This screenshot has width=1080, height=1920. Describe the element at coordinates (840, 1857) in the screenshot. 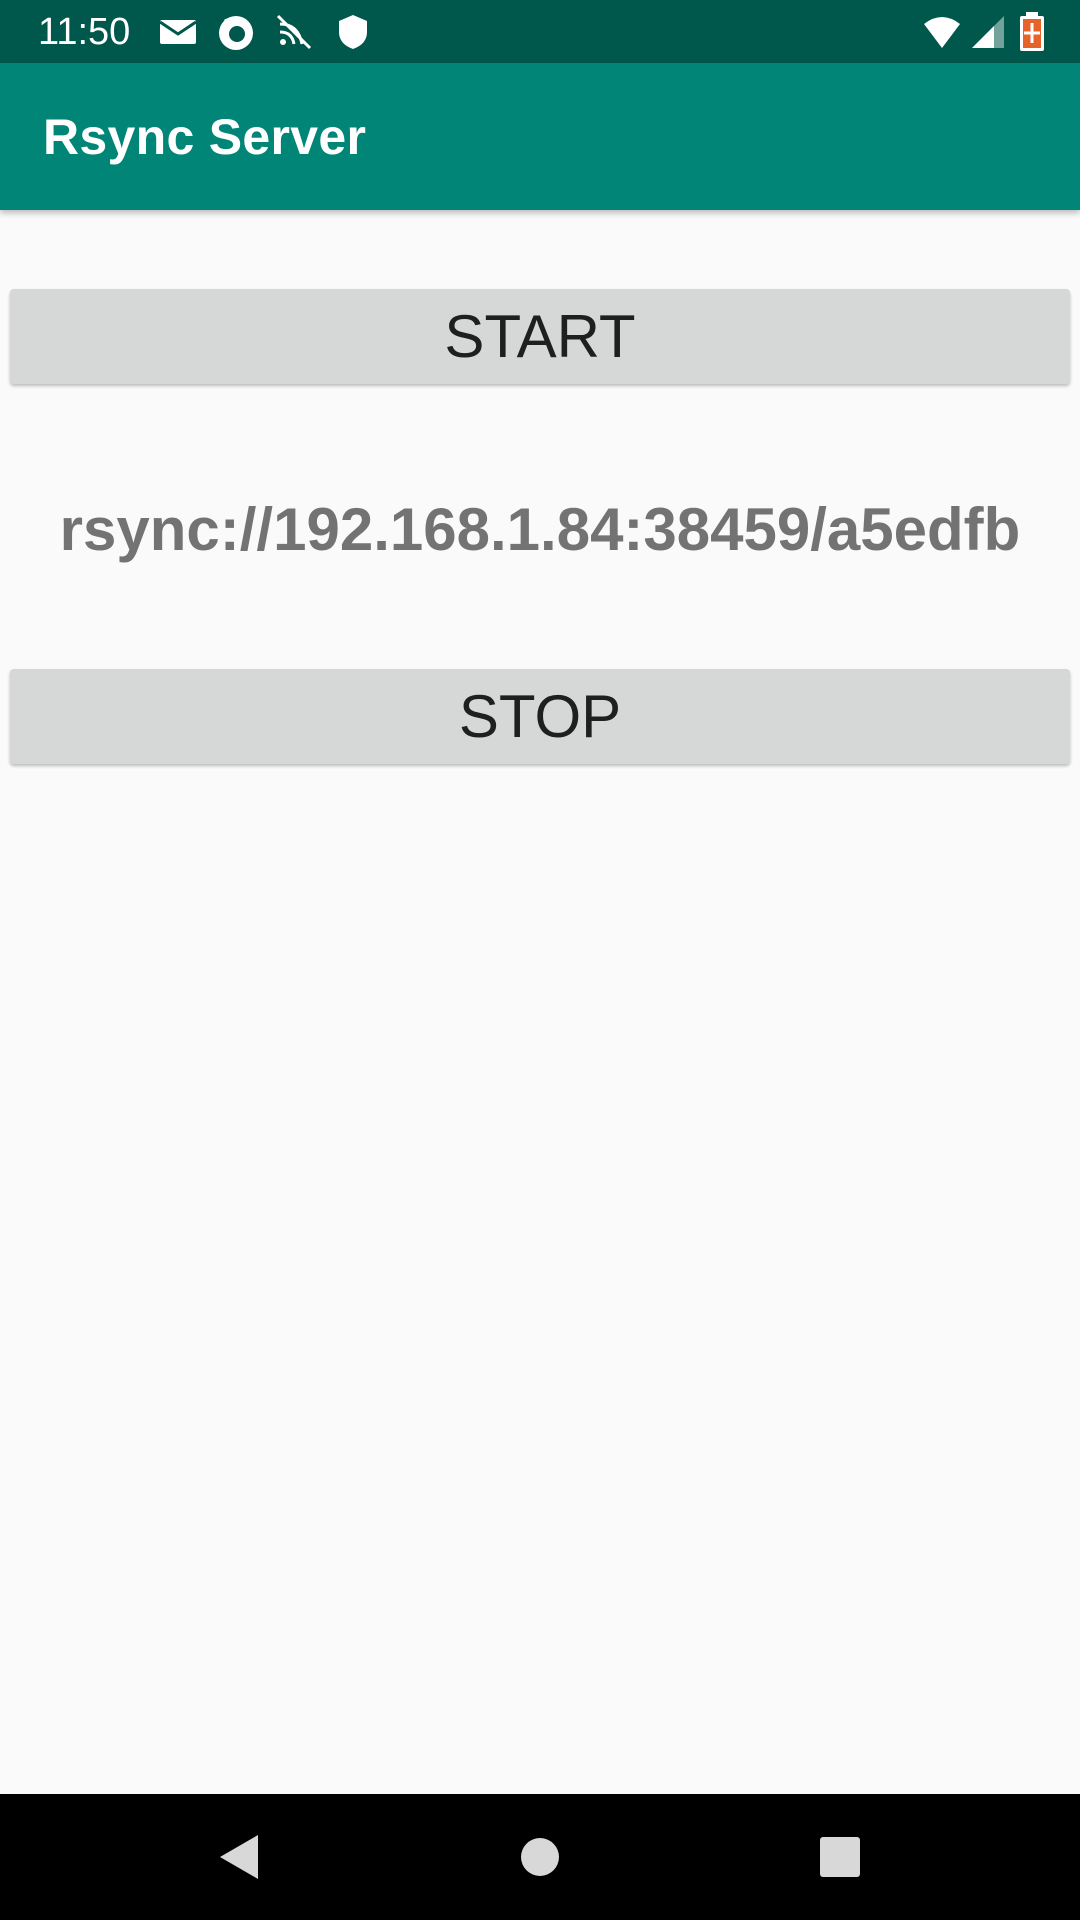

I see `recents-icon` at that location.